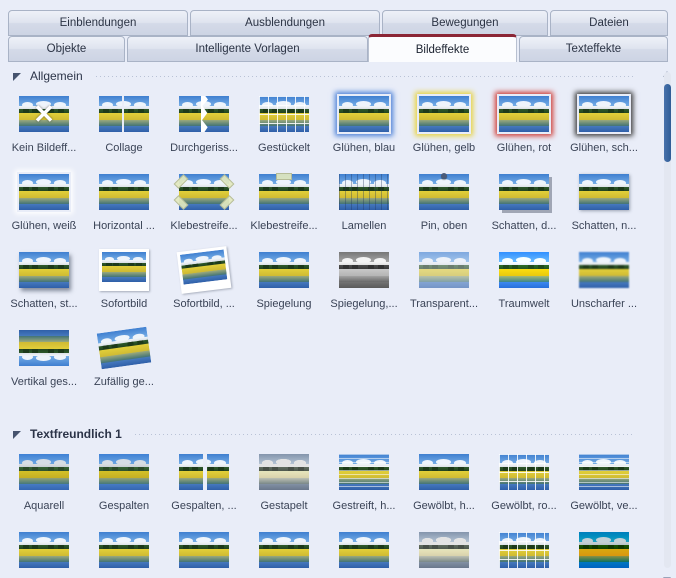 This screenshot has width=676, height=578. Describe the element at coordinates (593, 49) in the screenshot. I see `tab-texteffekte: Texteffekte` at that location.